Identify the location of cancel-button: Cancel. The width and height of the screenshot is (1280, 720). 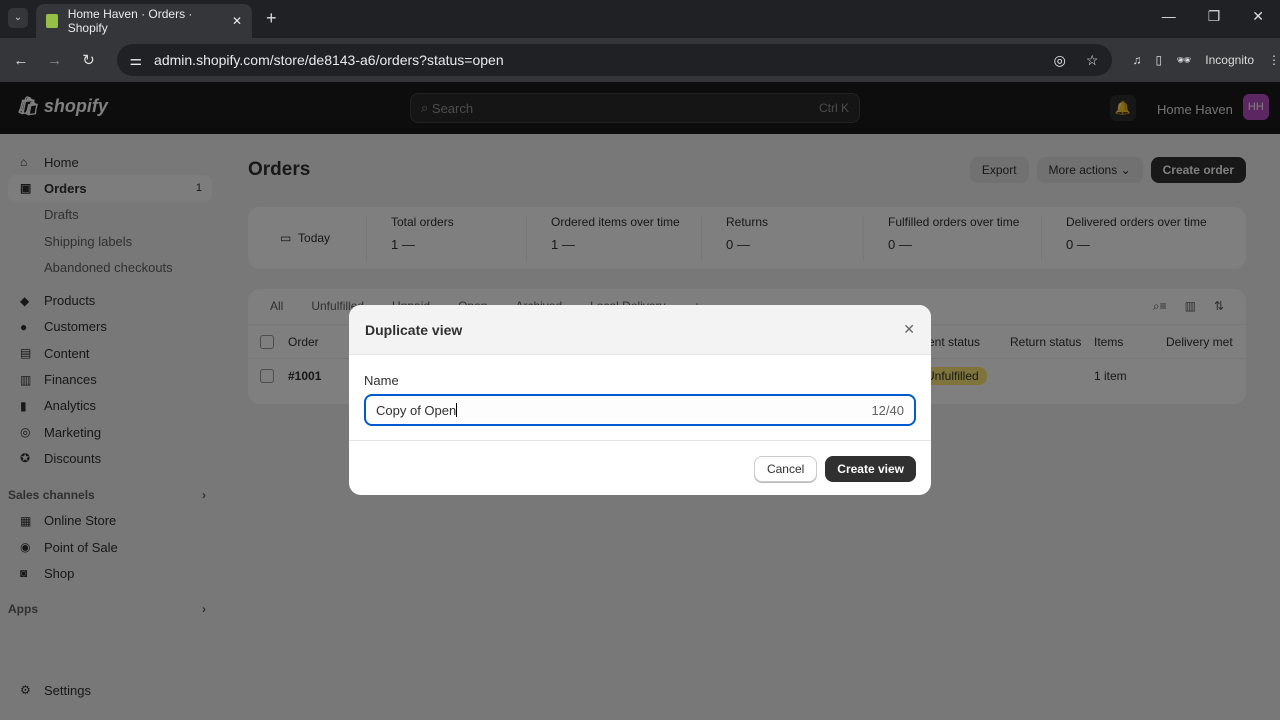
(785, 469).